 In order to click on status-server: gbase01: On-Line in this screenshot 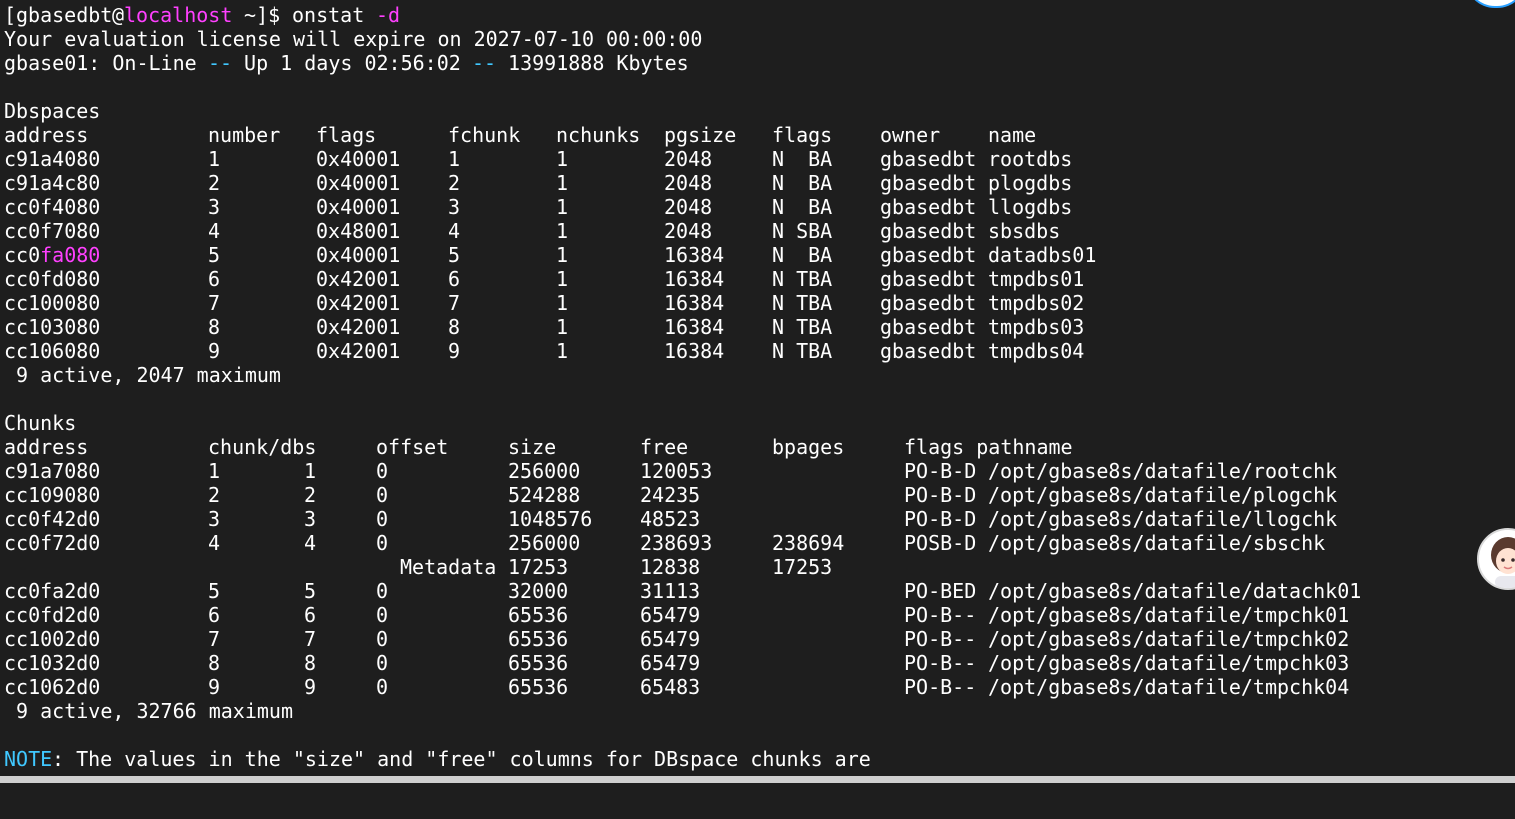, I will do `click(106, 63)`.